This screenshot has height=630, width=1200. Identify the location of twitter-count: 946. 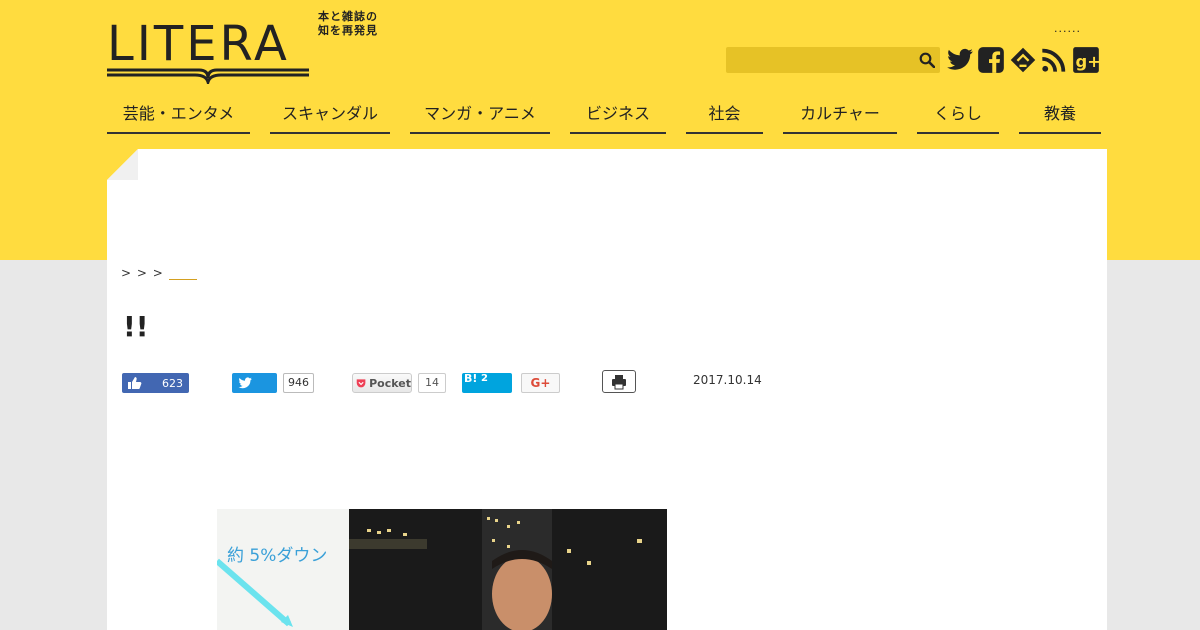
(298, 383).